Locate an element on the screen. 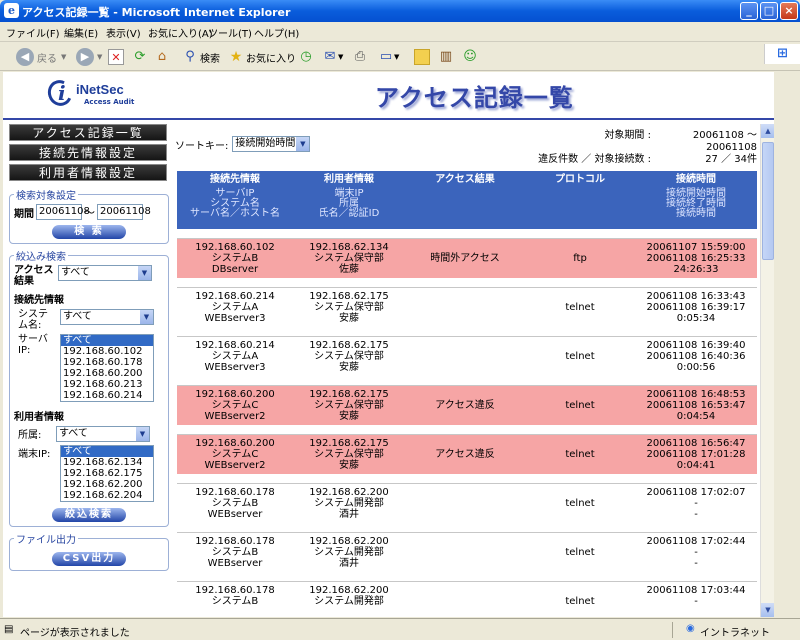 The width and height of the screenshot is (800, 640). list-item: 192.168.60.178 is located at coordinates (107, 362).